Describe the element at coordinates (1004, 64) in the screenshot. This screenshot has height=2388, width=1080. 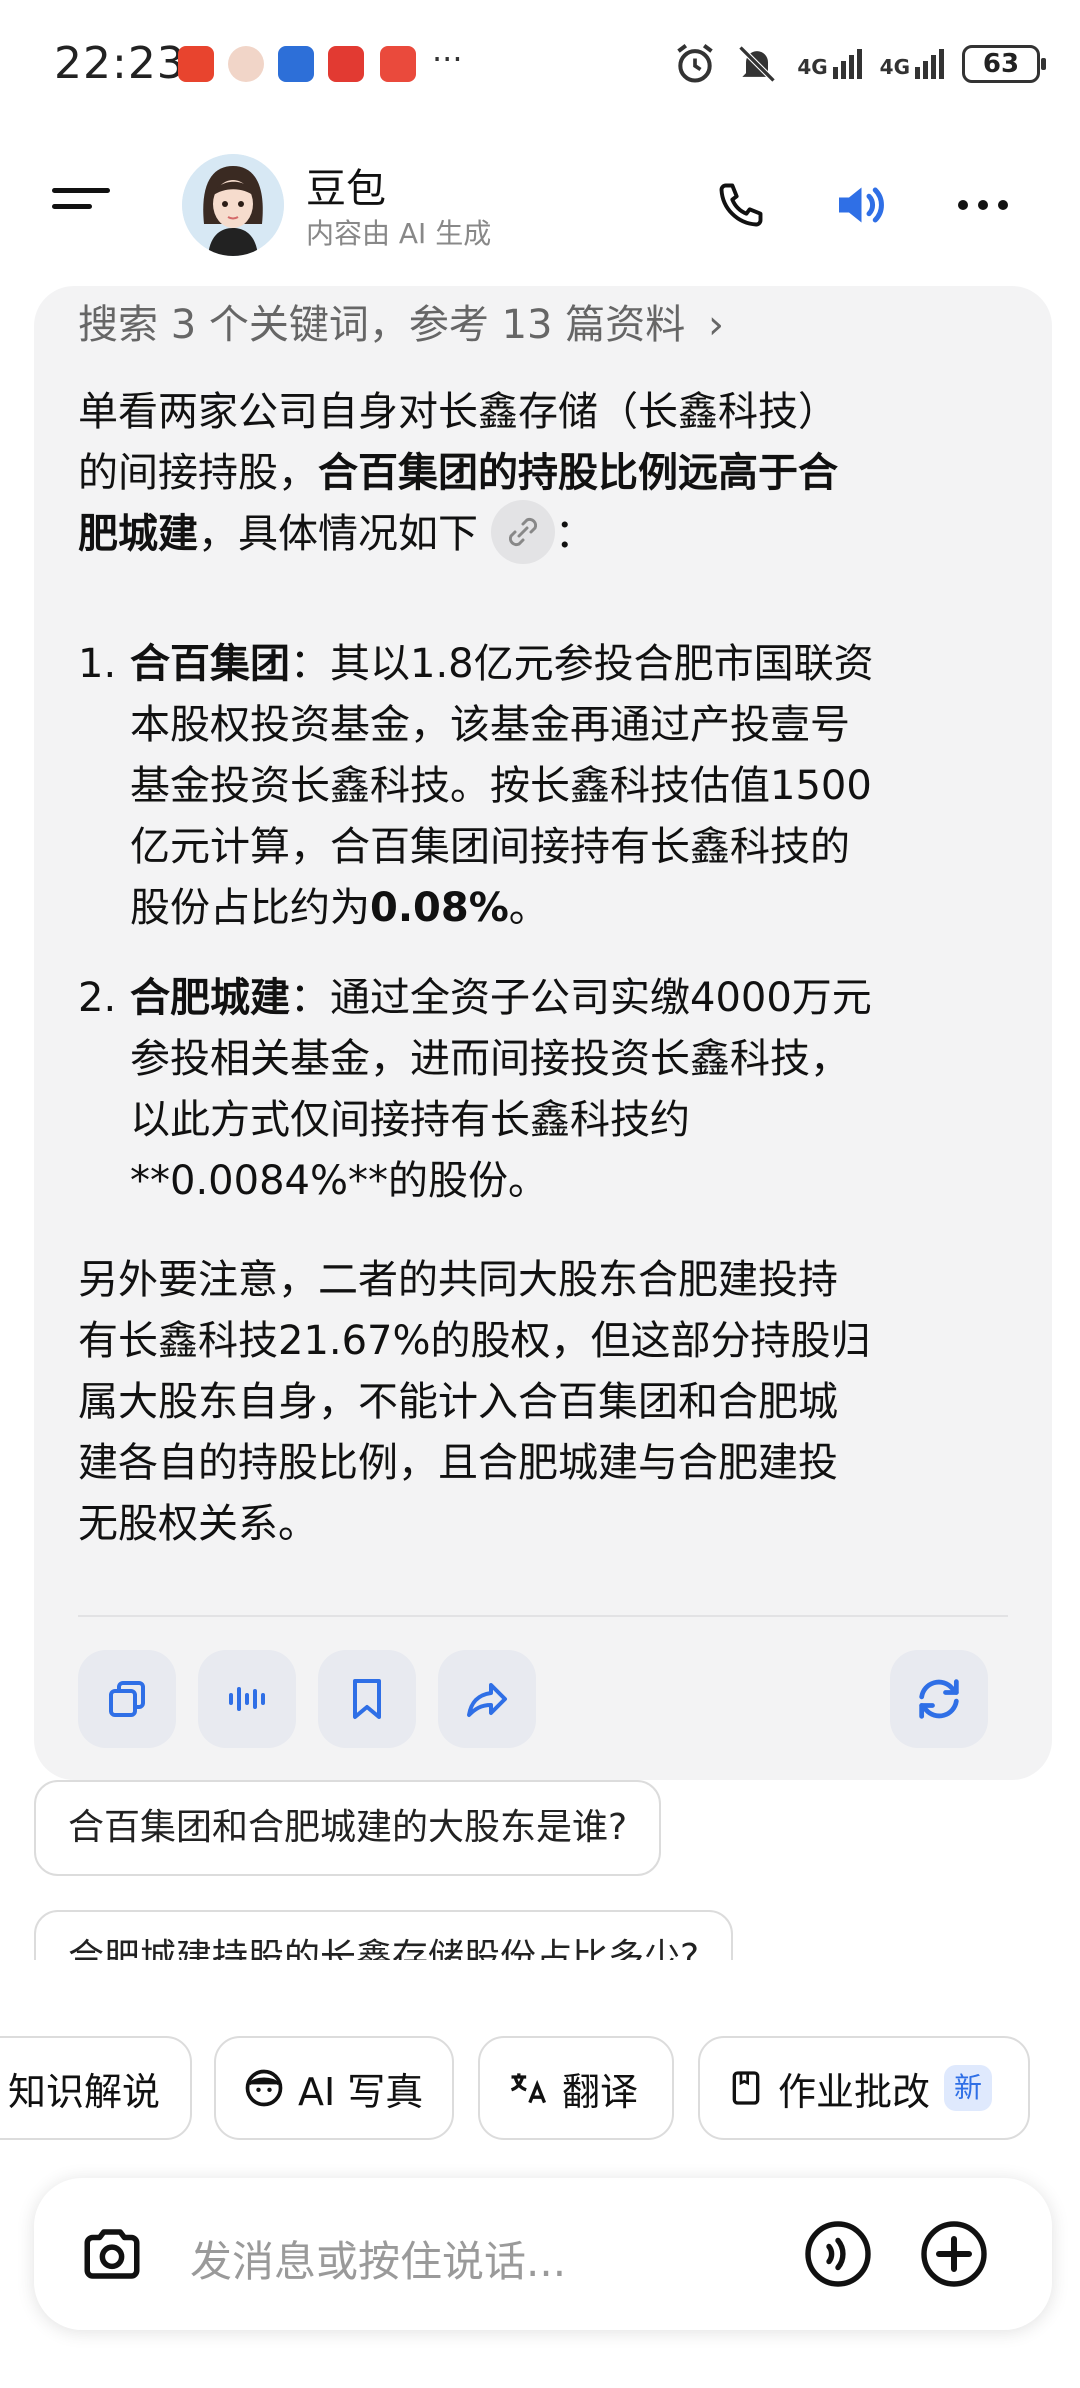
I see `battery-indicator: 63` at that location.